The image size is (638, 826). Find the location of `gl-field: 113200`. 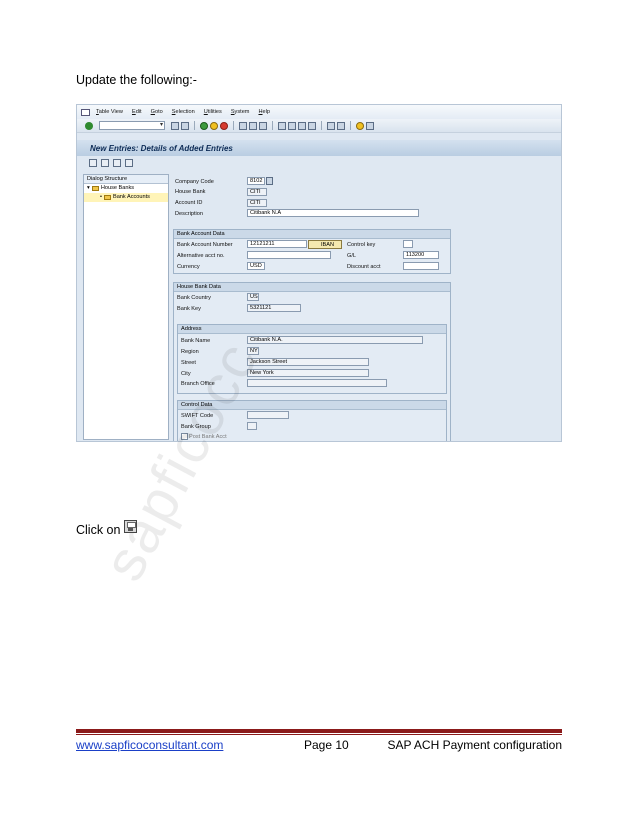

gl-field: 113200 is located at coordinates (421, 255).